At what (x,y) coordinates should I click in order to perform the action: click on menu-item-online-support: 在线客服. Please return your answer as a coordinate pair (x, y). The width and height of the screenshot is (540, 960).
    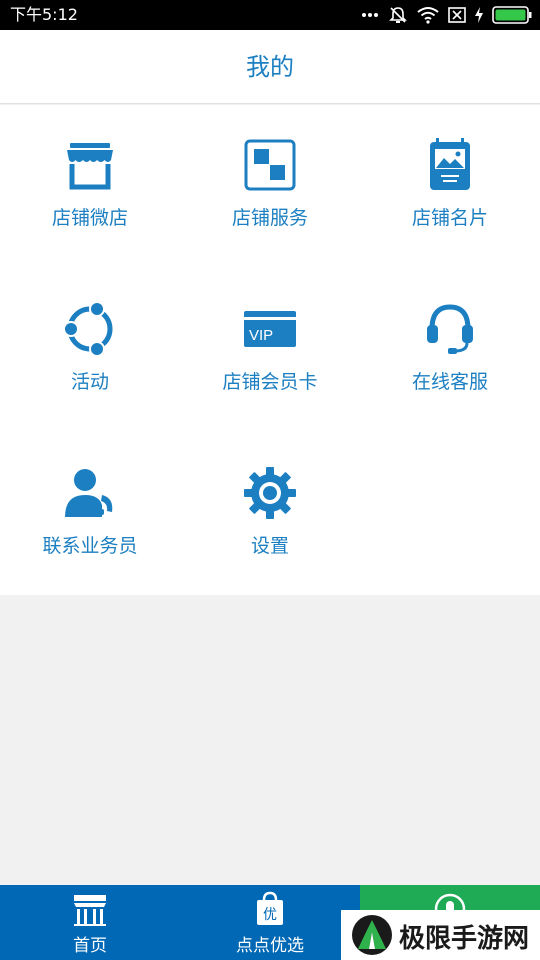
    Looking at the image, I should click on (450, 351).